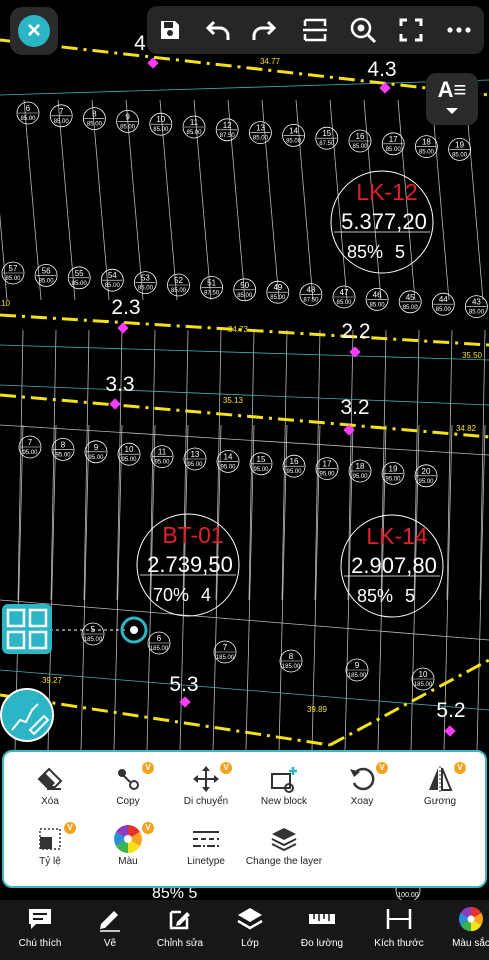 This screenshot has height=960, width=489. Describe the element at coordinates (264, 30) in the screenshot. I see `redo-button` at that location.